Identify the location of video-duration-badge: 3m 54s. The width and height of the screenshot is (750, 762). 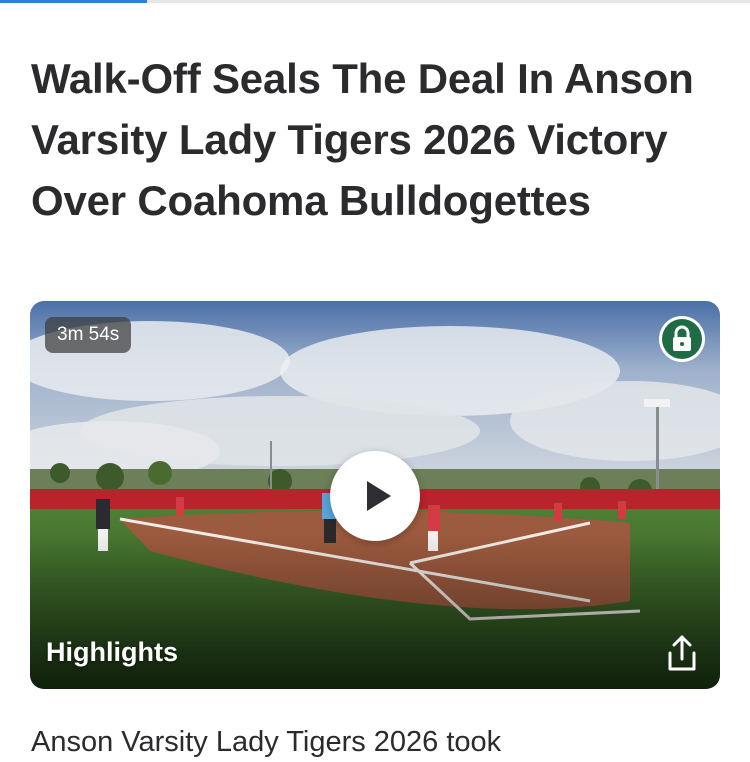
(88, 335).